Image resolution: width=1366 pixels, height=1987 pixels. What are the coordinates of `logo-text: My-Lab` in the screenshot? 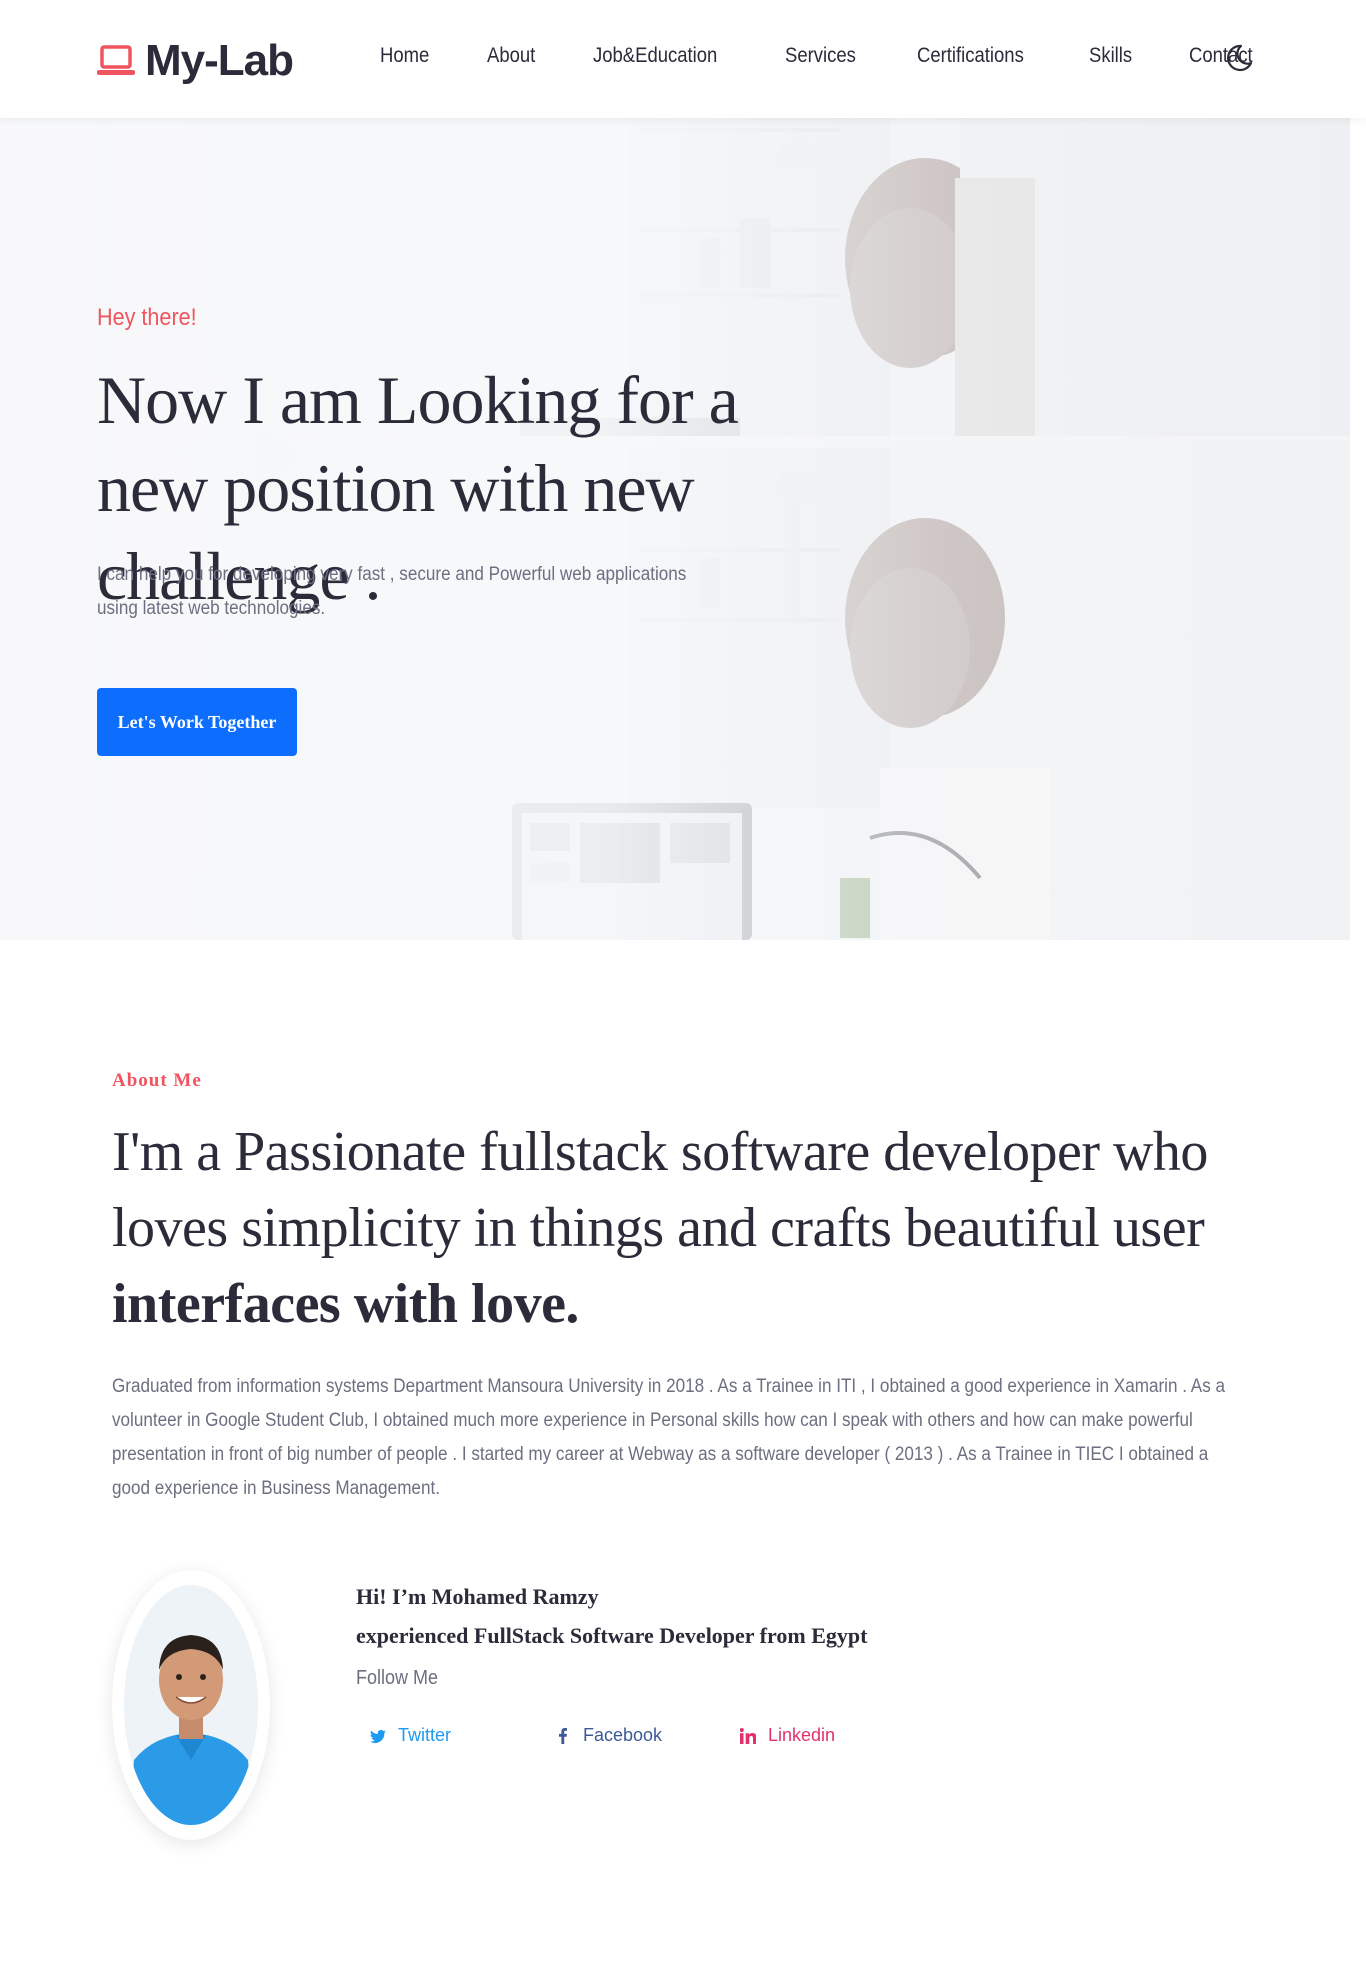 It's located at (219, 60).